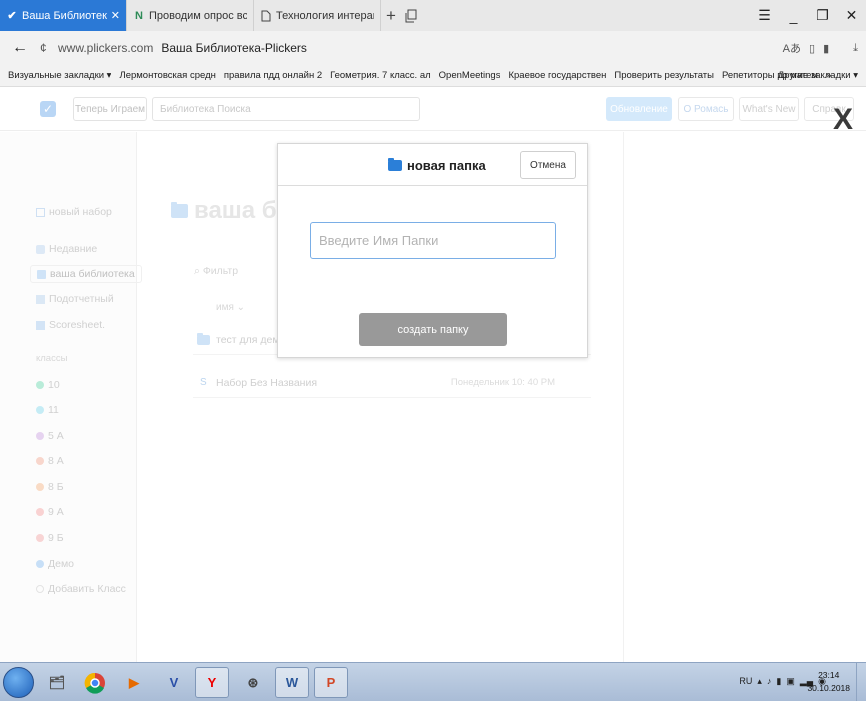 This screenshot has width=866, height=701. I want to click on window-controls: ☰ _ ❐ ✕, so click(808, 15).